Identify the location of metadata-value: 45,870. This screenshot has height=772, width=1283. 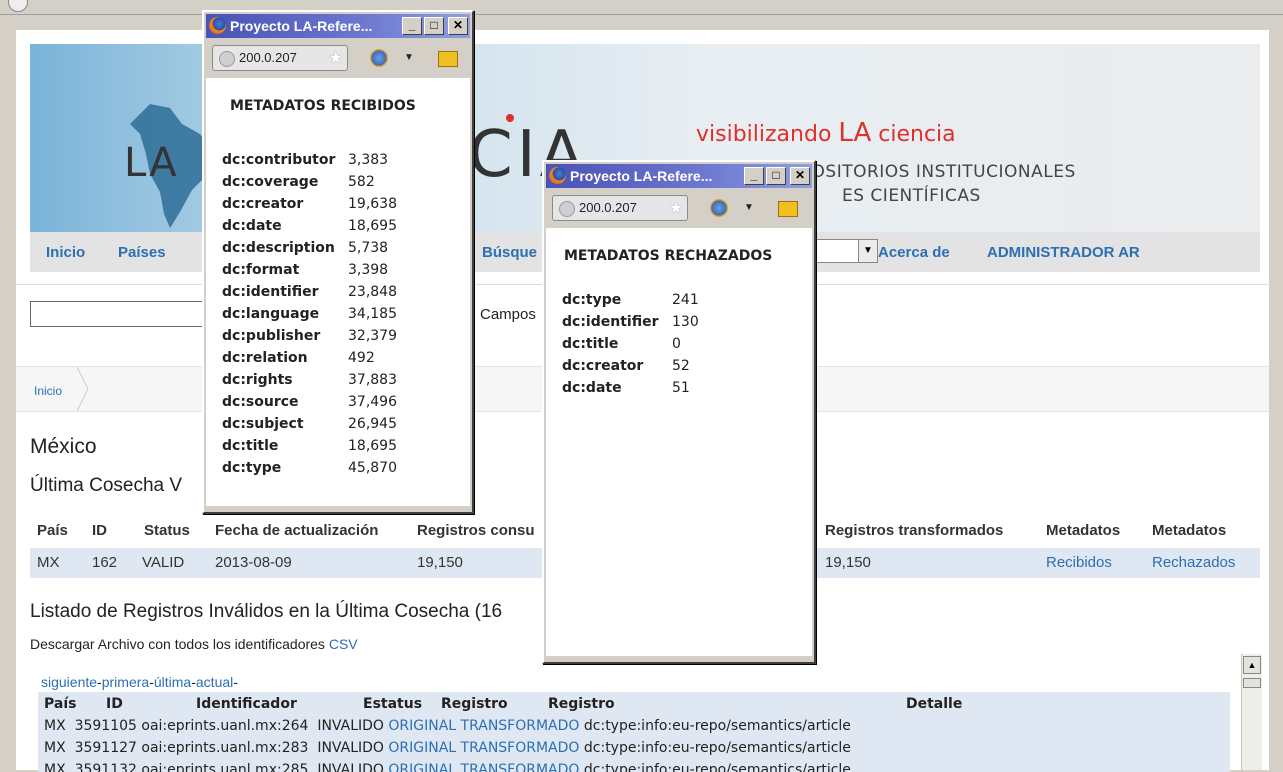
(372, 468).